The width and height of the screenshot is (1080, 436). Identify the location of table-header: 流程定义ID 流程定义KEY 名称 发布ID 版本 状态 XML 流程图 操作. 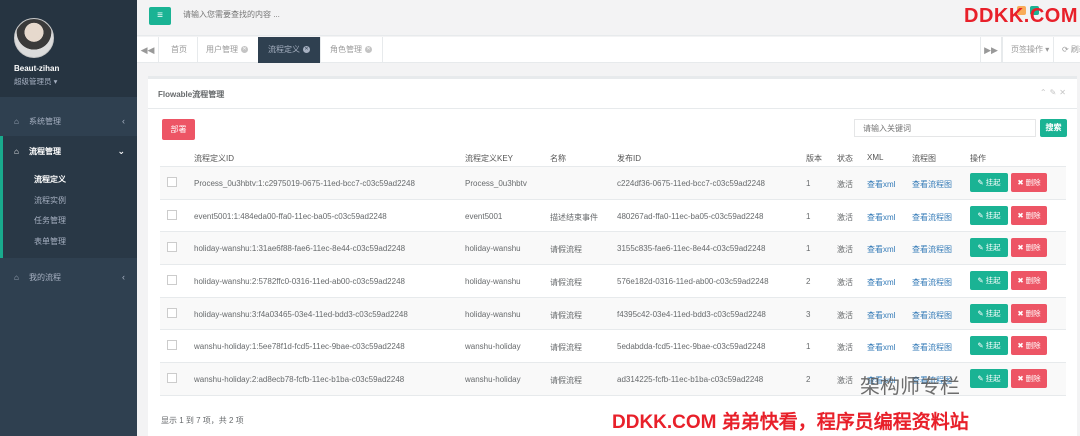
(613, 158).